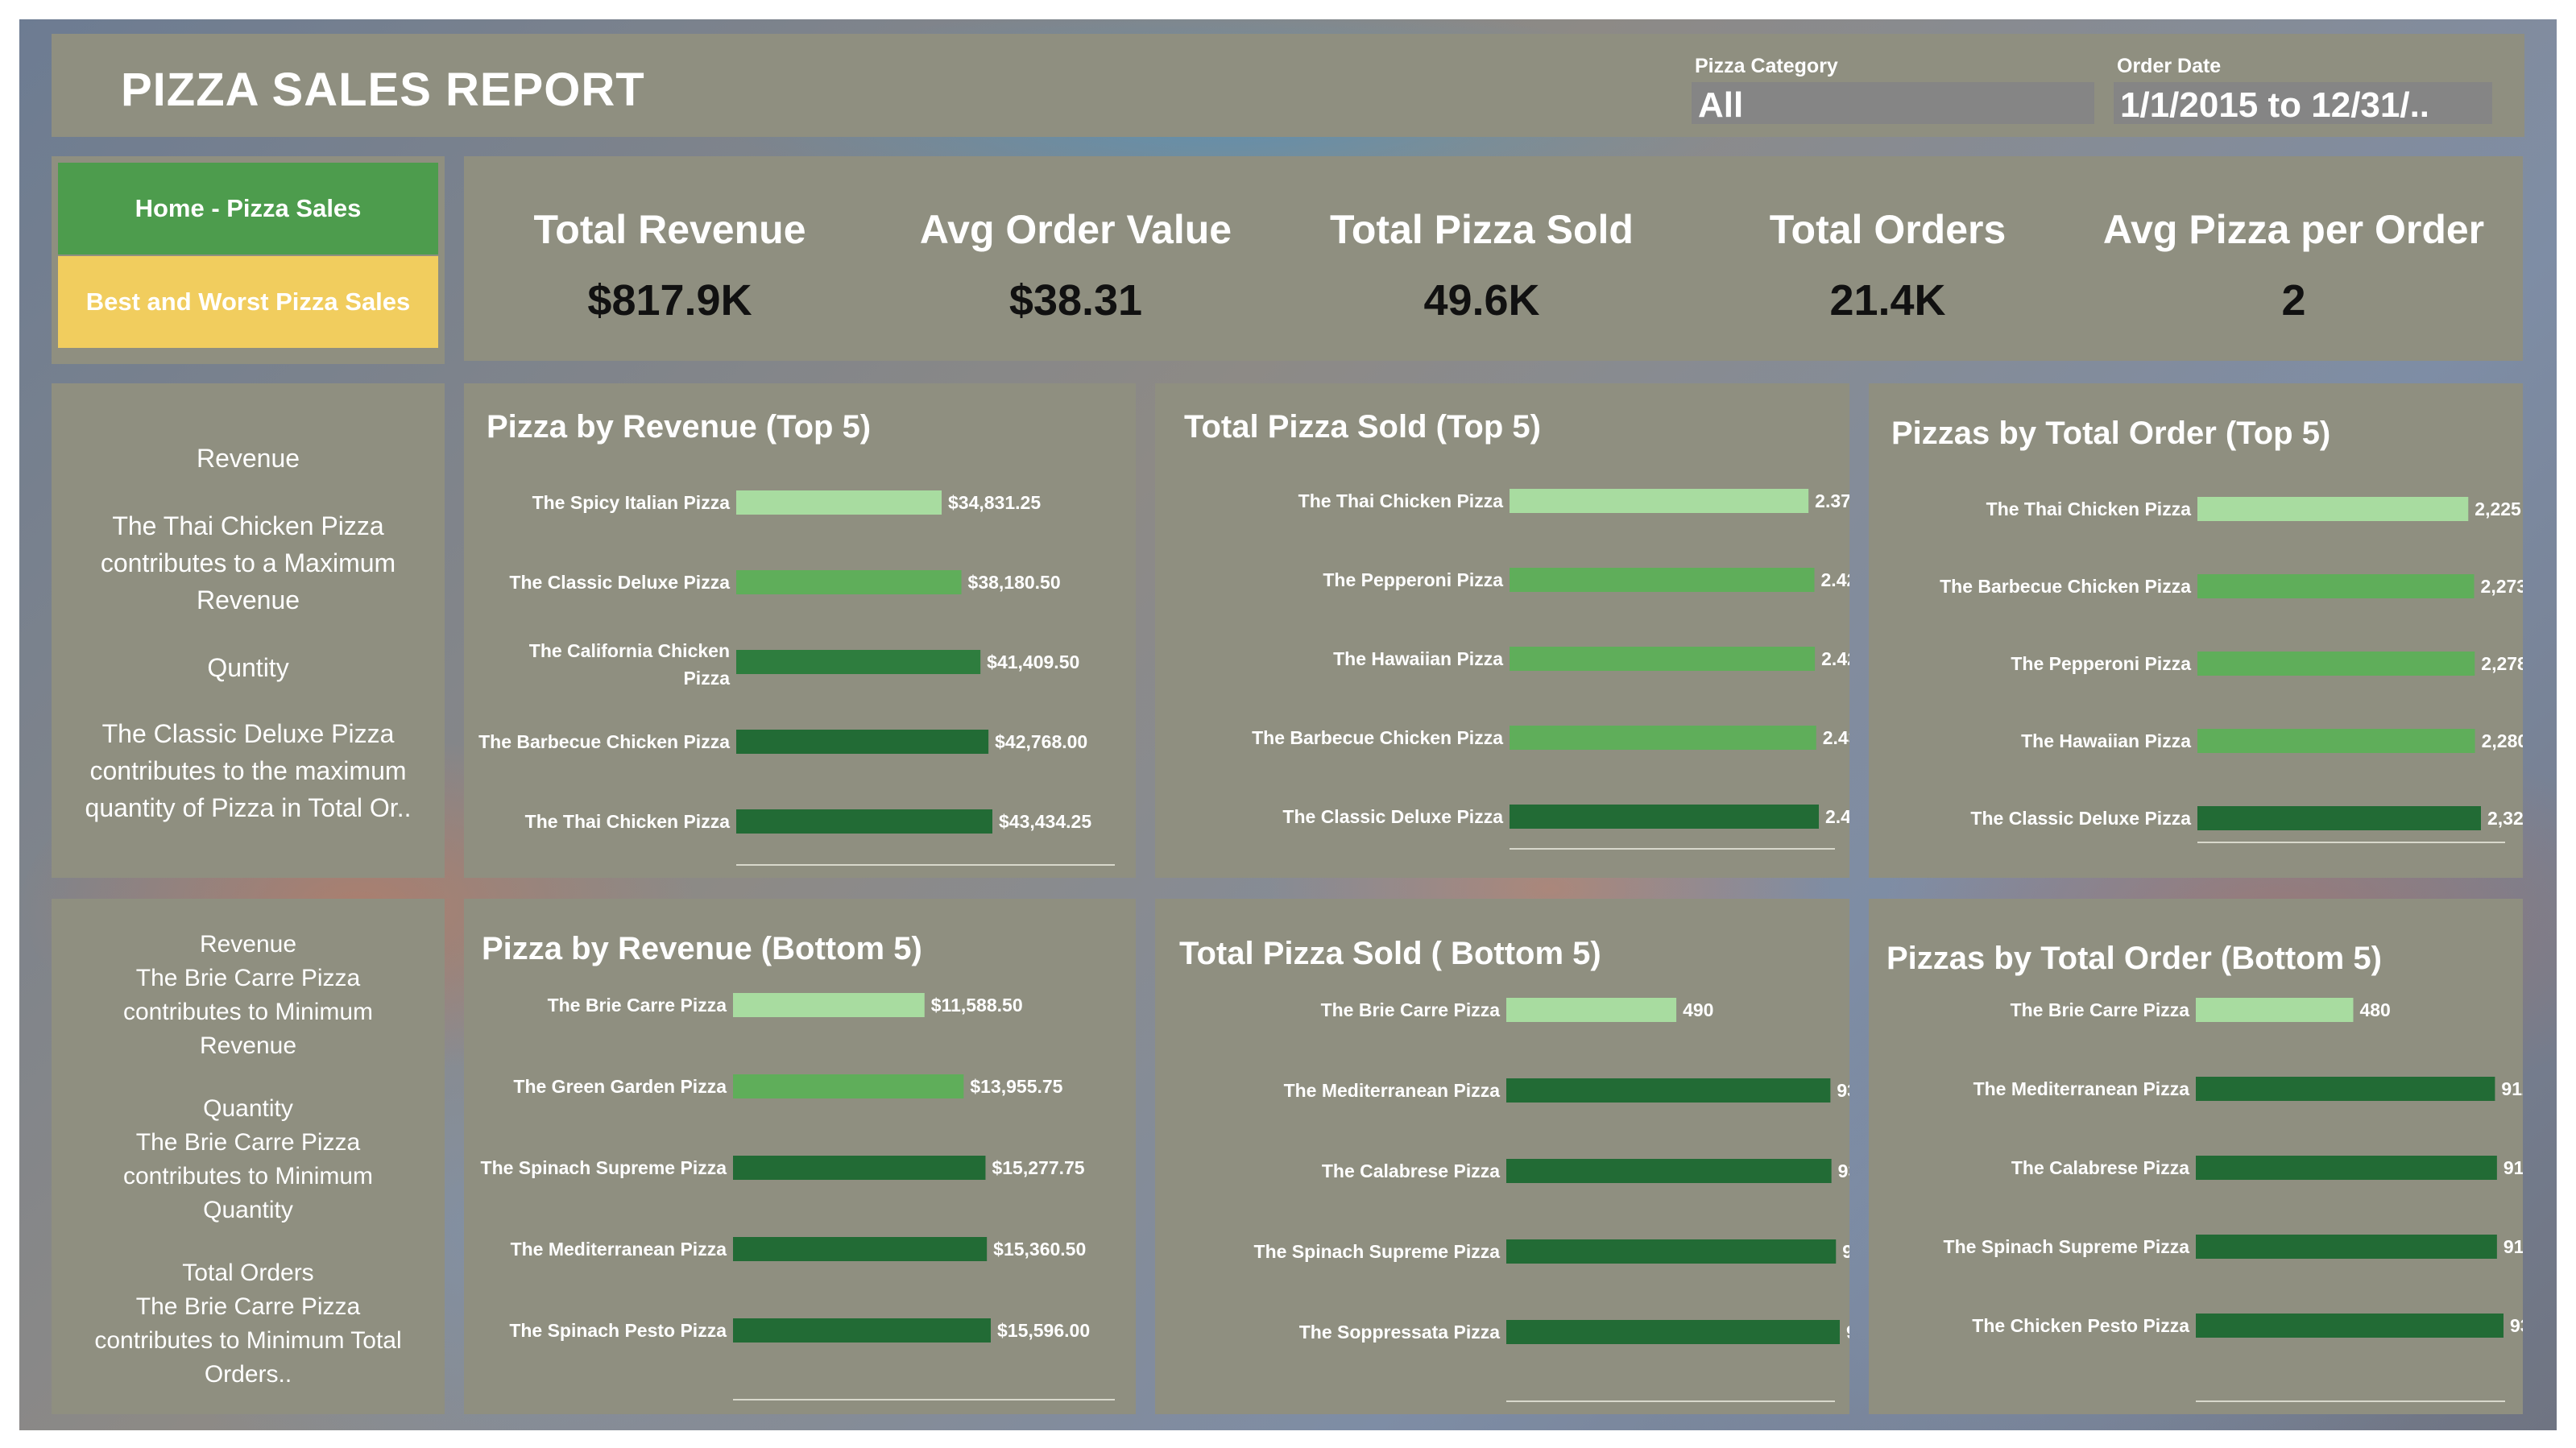 This screenshot has height=1448, width=2576. I want to click on data-label: 961, so click(1847, 1332).